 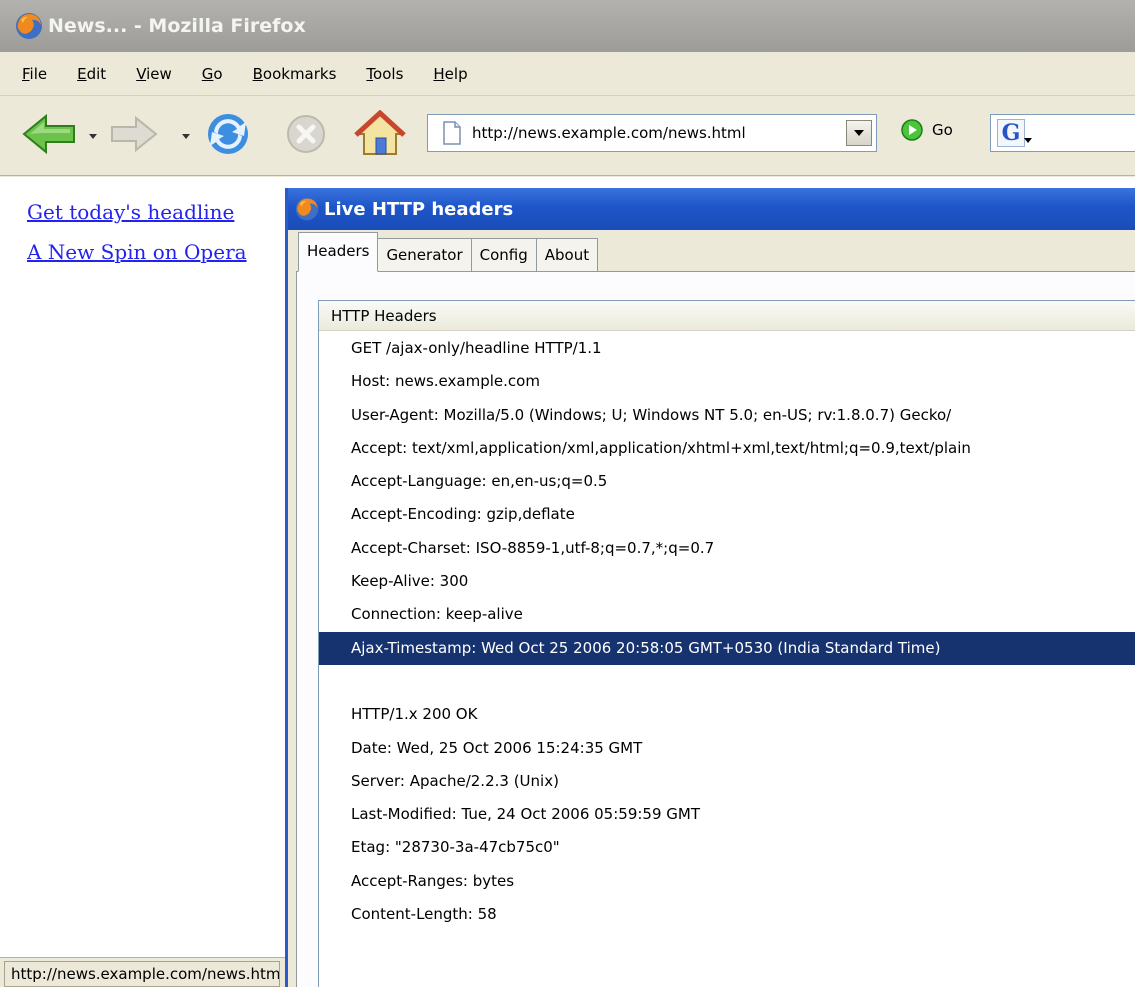 I want to click on back-dropdown-icon, so click(x=93, y=136).